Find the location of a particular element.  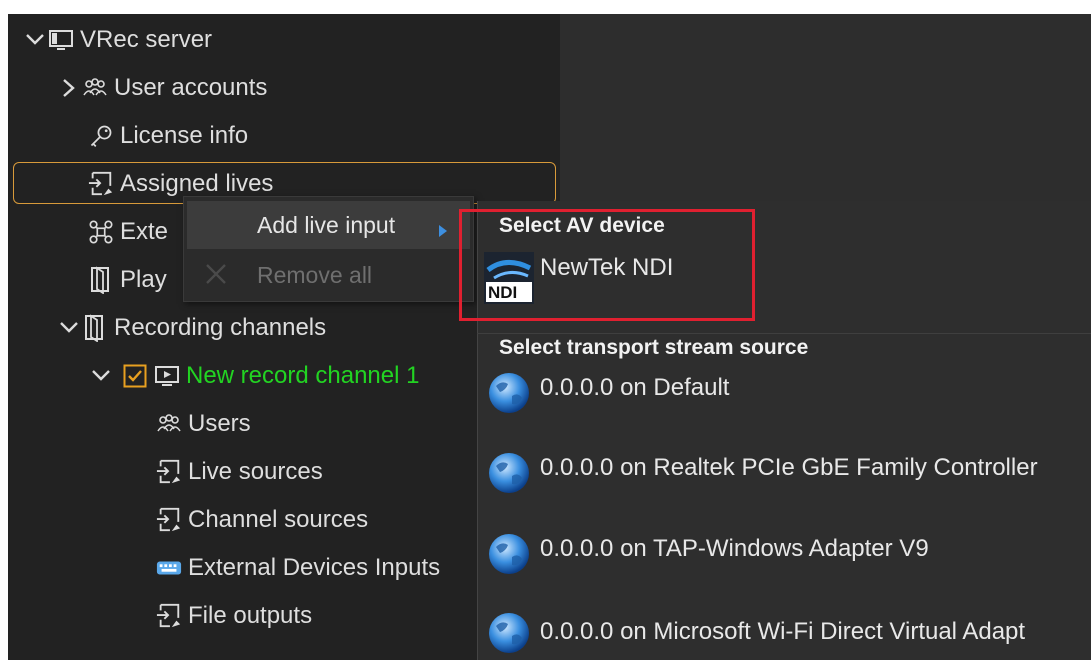

tree-item-new-record-channel: New record channel 1 is located at coordinates (253, 376).